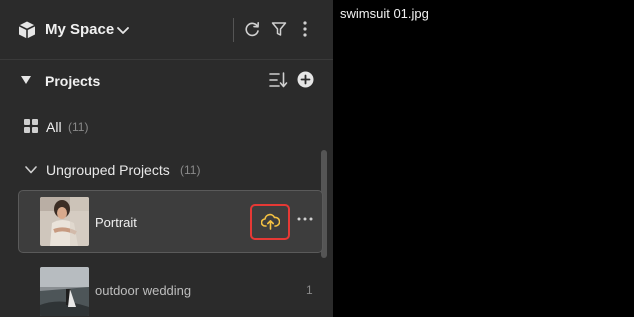  What do you see at coordinates (252, 29) in the screenshot?
I see `refresh-icon` at bounding box center [252, 29].